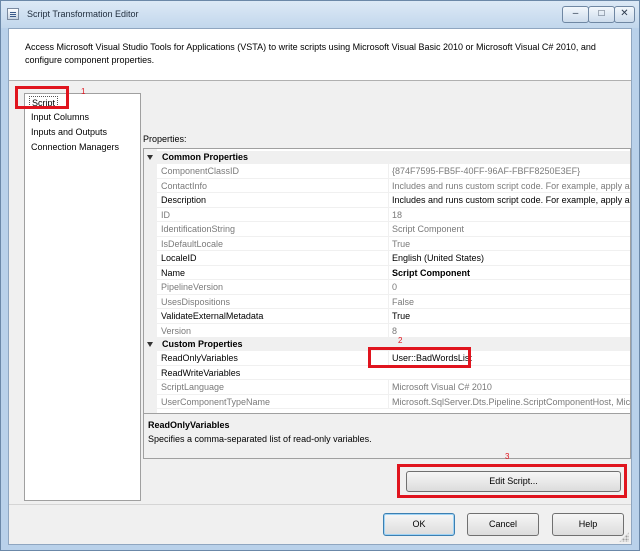 The width and height of the screenshot is (640, 551). What do you see at coordinates (184, 200) in the screenshot?
I see `property-name: Description` at bounding box center [184, 200].